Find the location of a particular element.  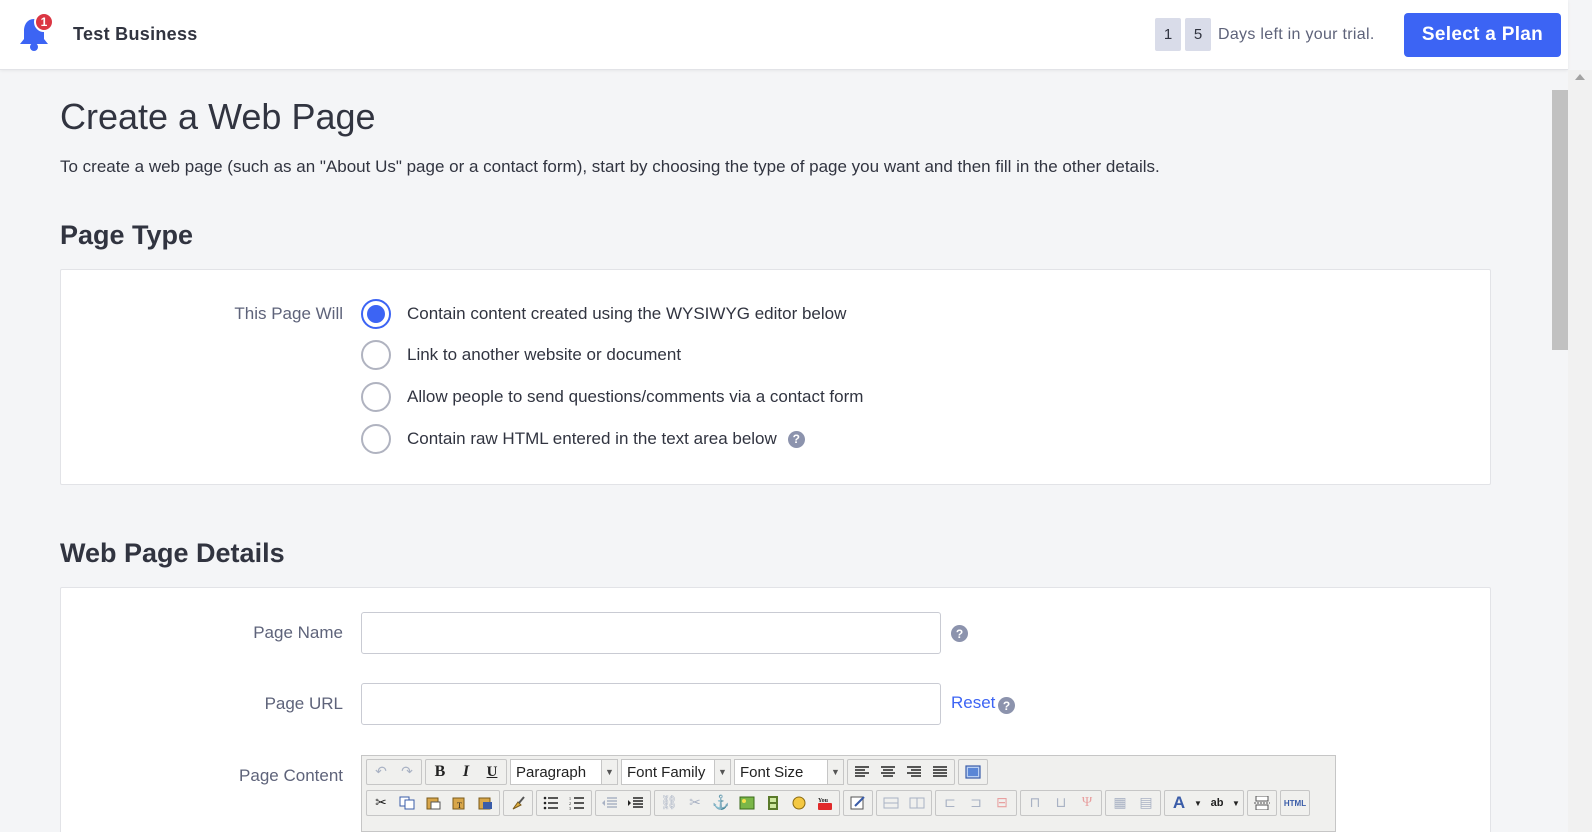

cleanup-brush-icon is located at coordinates (518, 803).